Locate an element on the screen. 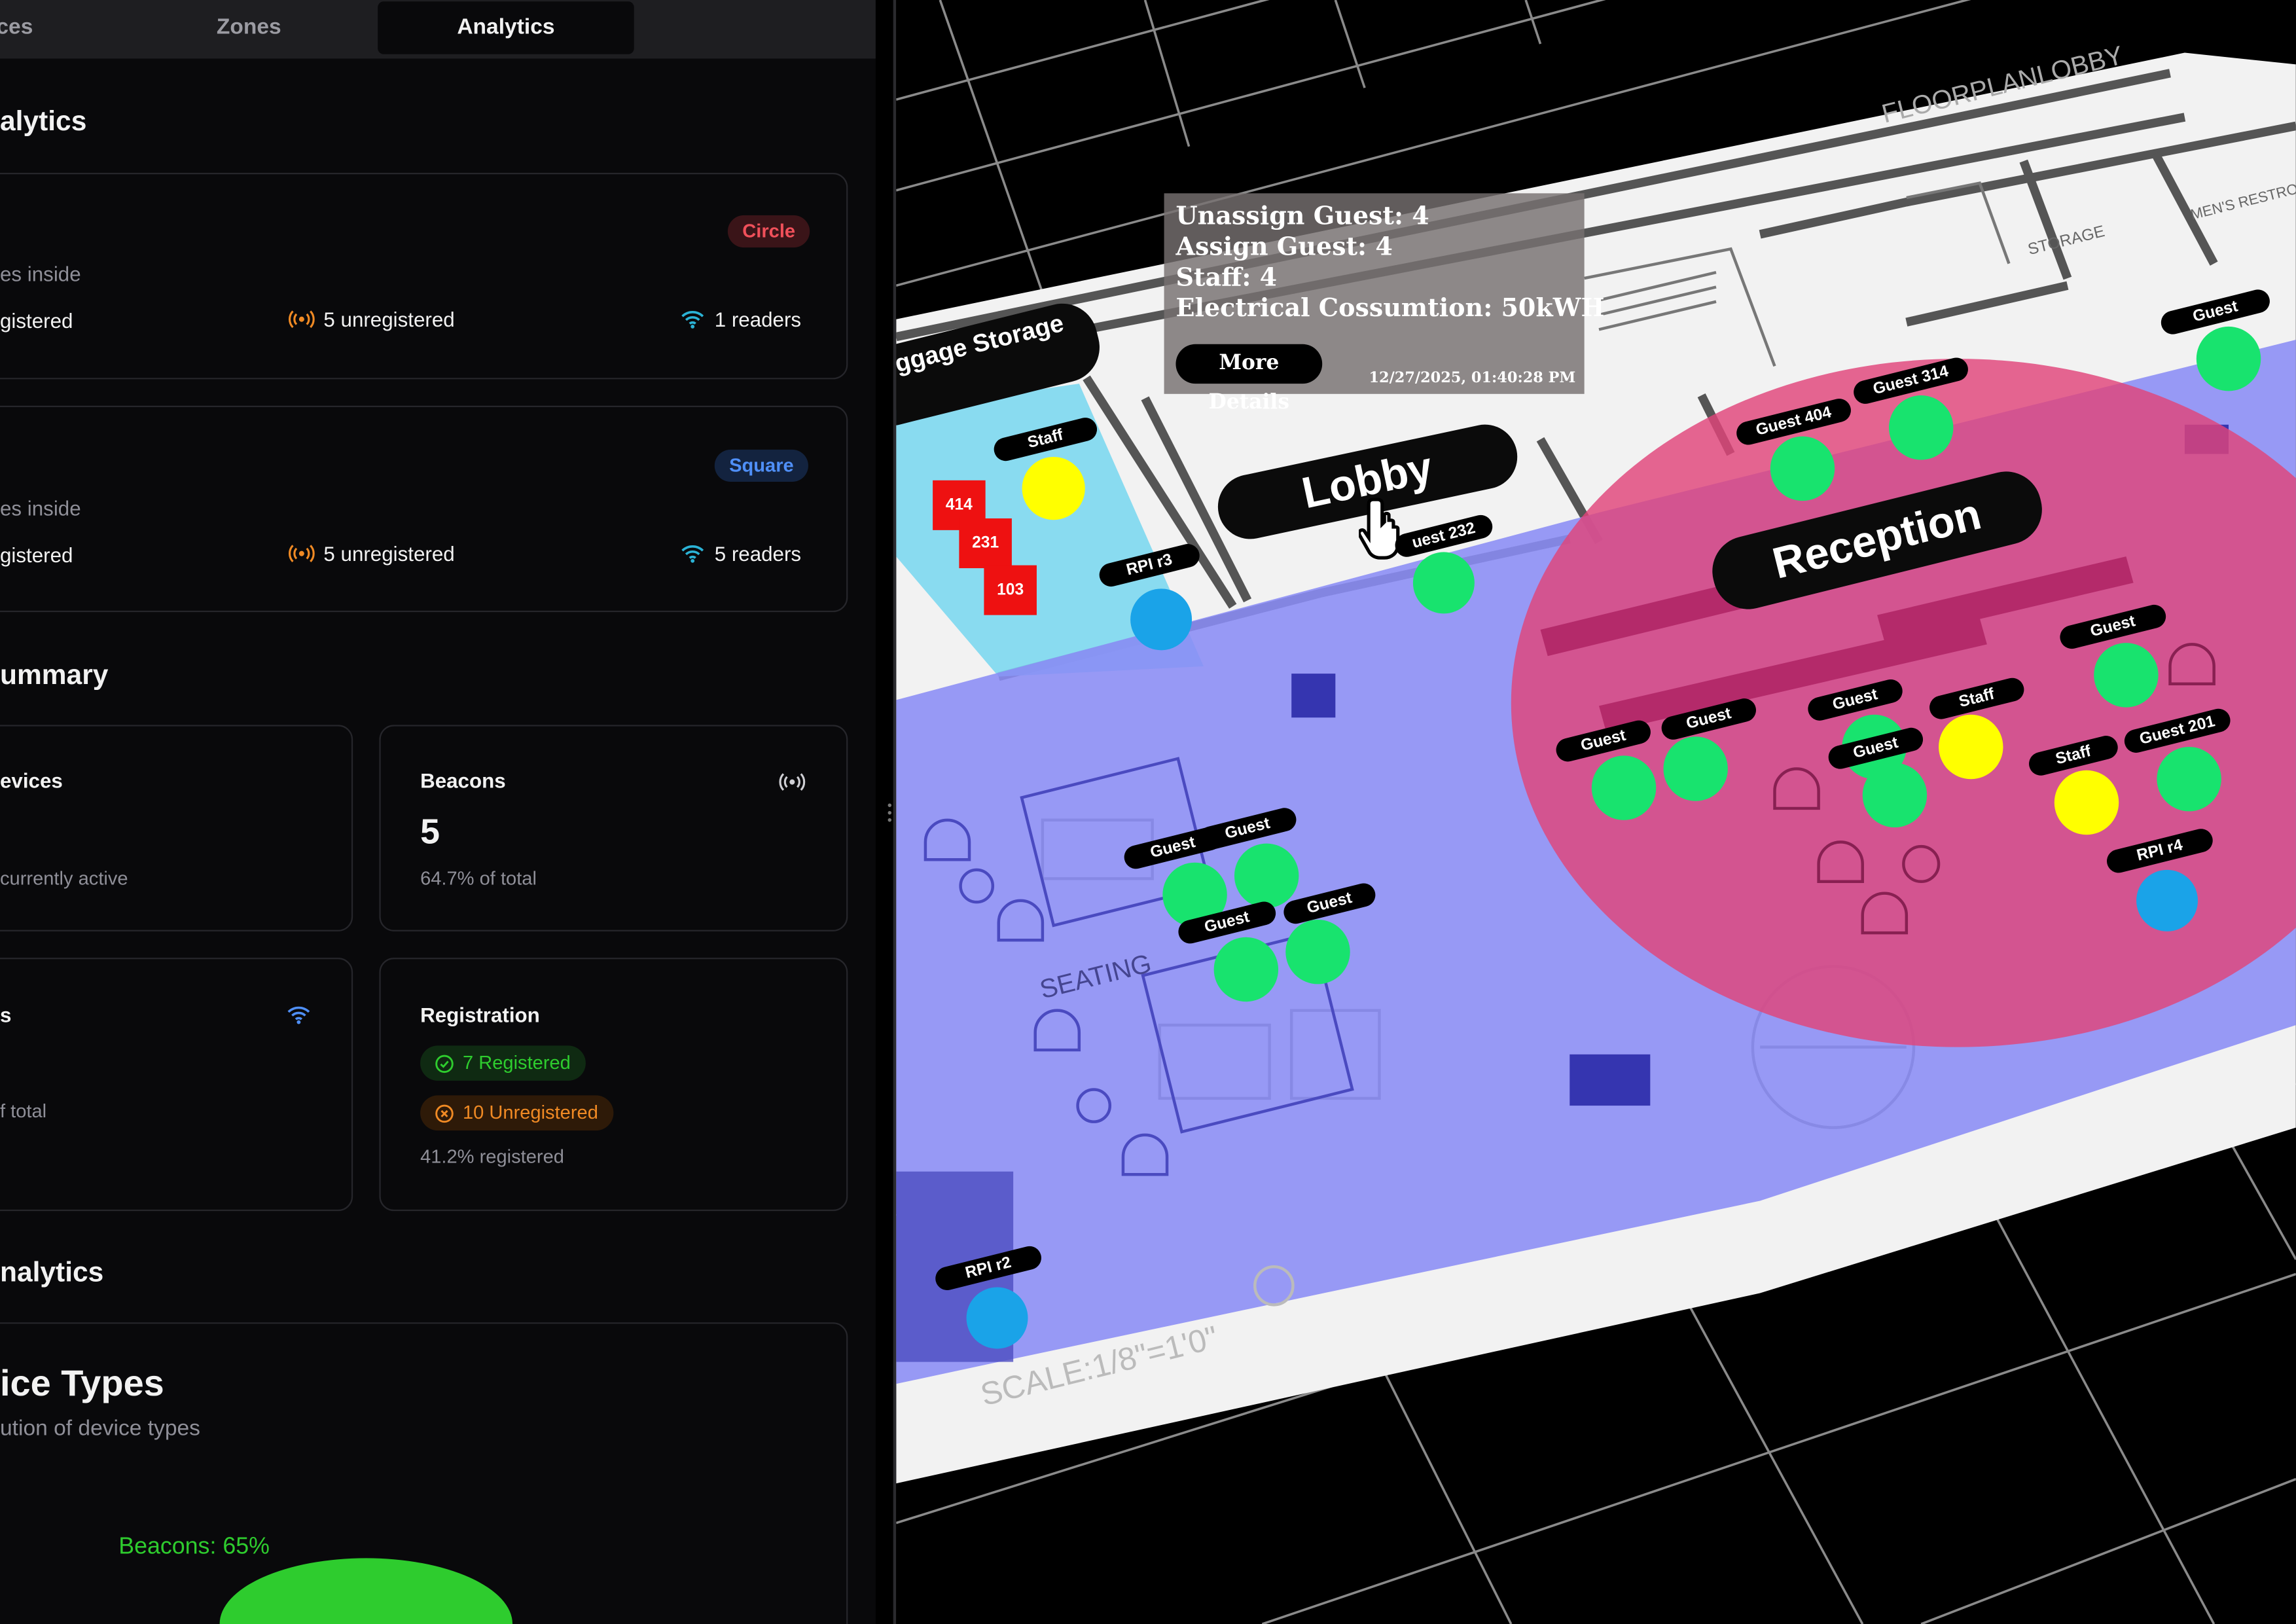  pie-slice-beacons is located at coordinates (366, 1591).